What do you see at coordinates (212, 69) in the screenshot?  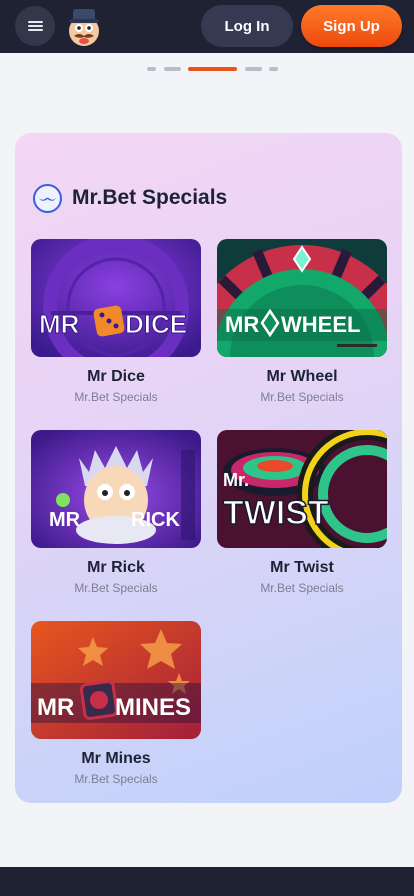 I see `carousel-dot-active` at bounding box center [212, 69].